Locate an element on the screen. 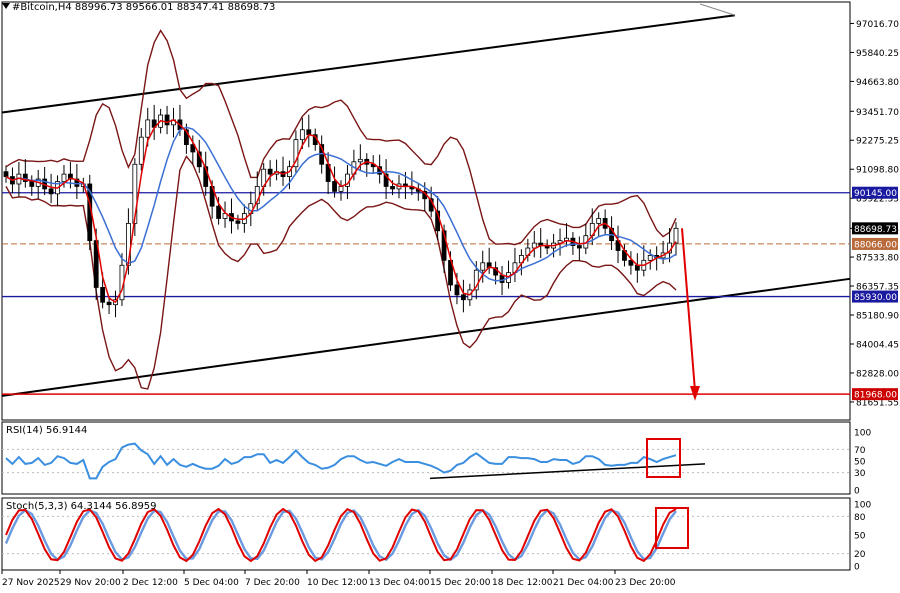 The height and width of the screenshot is (593, 900). x-tick-label-9: 21 Dec 04:00 is located at coordinates (583, 583).